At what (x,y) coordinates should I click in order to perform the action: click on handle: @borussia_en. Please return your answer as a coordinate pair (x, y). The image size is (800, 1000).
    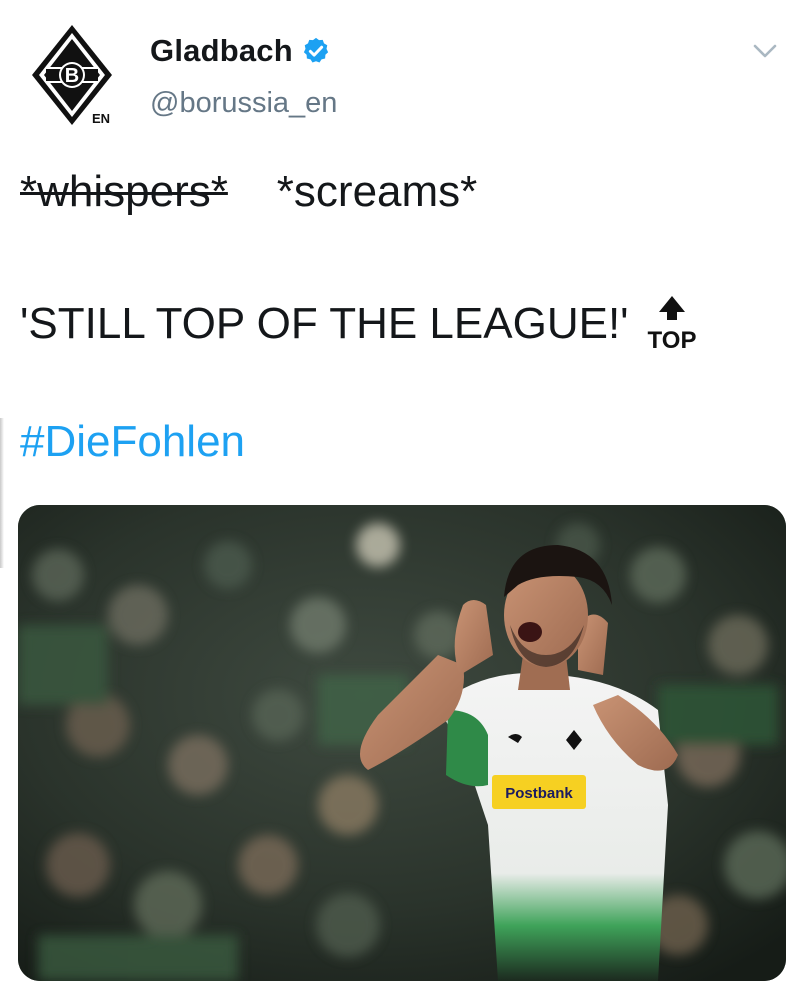
    Looking at the image, I should click on (243, 103).